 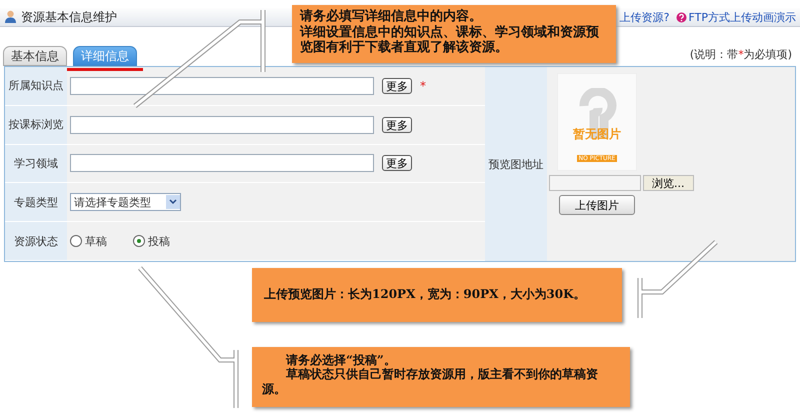 I want to click on field-label: 资源状态, so click(x=36, y=241).